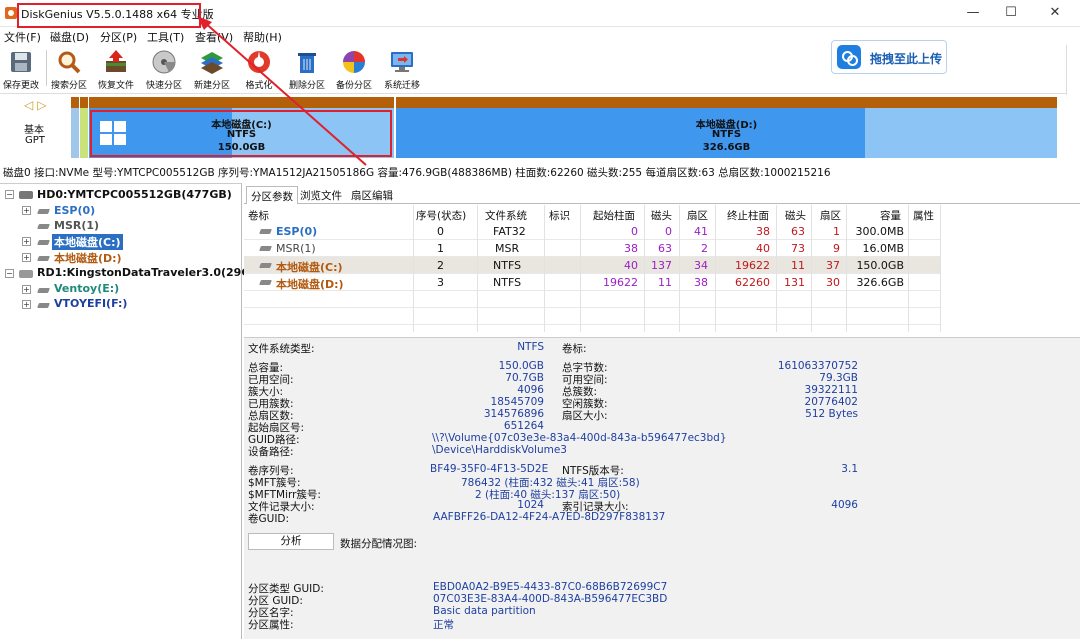 The width and height of the screenshot is (1080, 639). I want to click on menu-disk: 磁盘(D), so click(69, 37).